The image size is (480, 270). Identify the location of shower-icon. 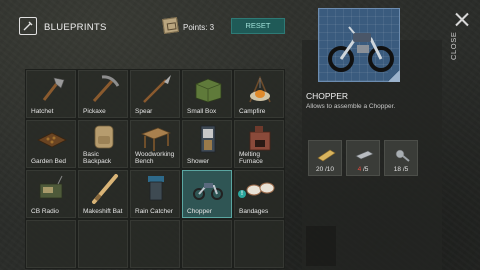
(208, 139).